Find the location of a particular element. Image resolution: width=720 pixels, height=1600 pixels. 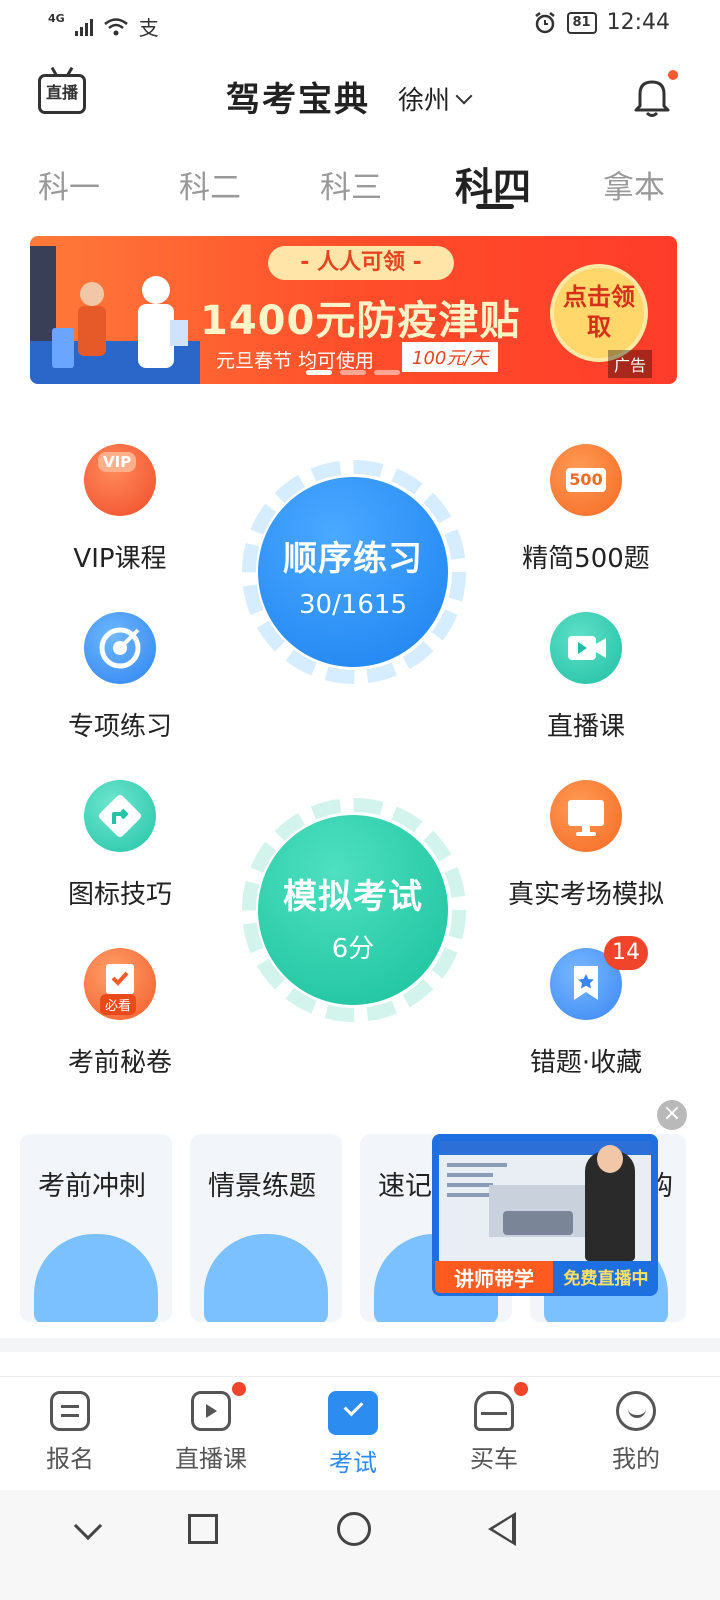

500-questions-icon: 500 is located at coordinates (586, 480).